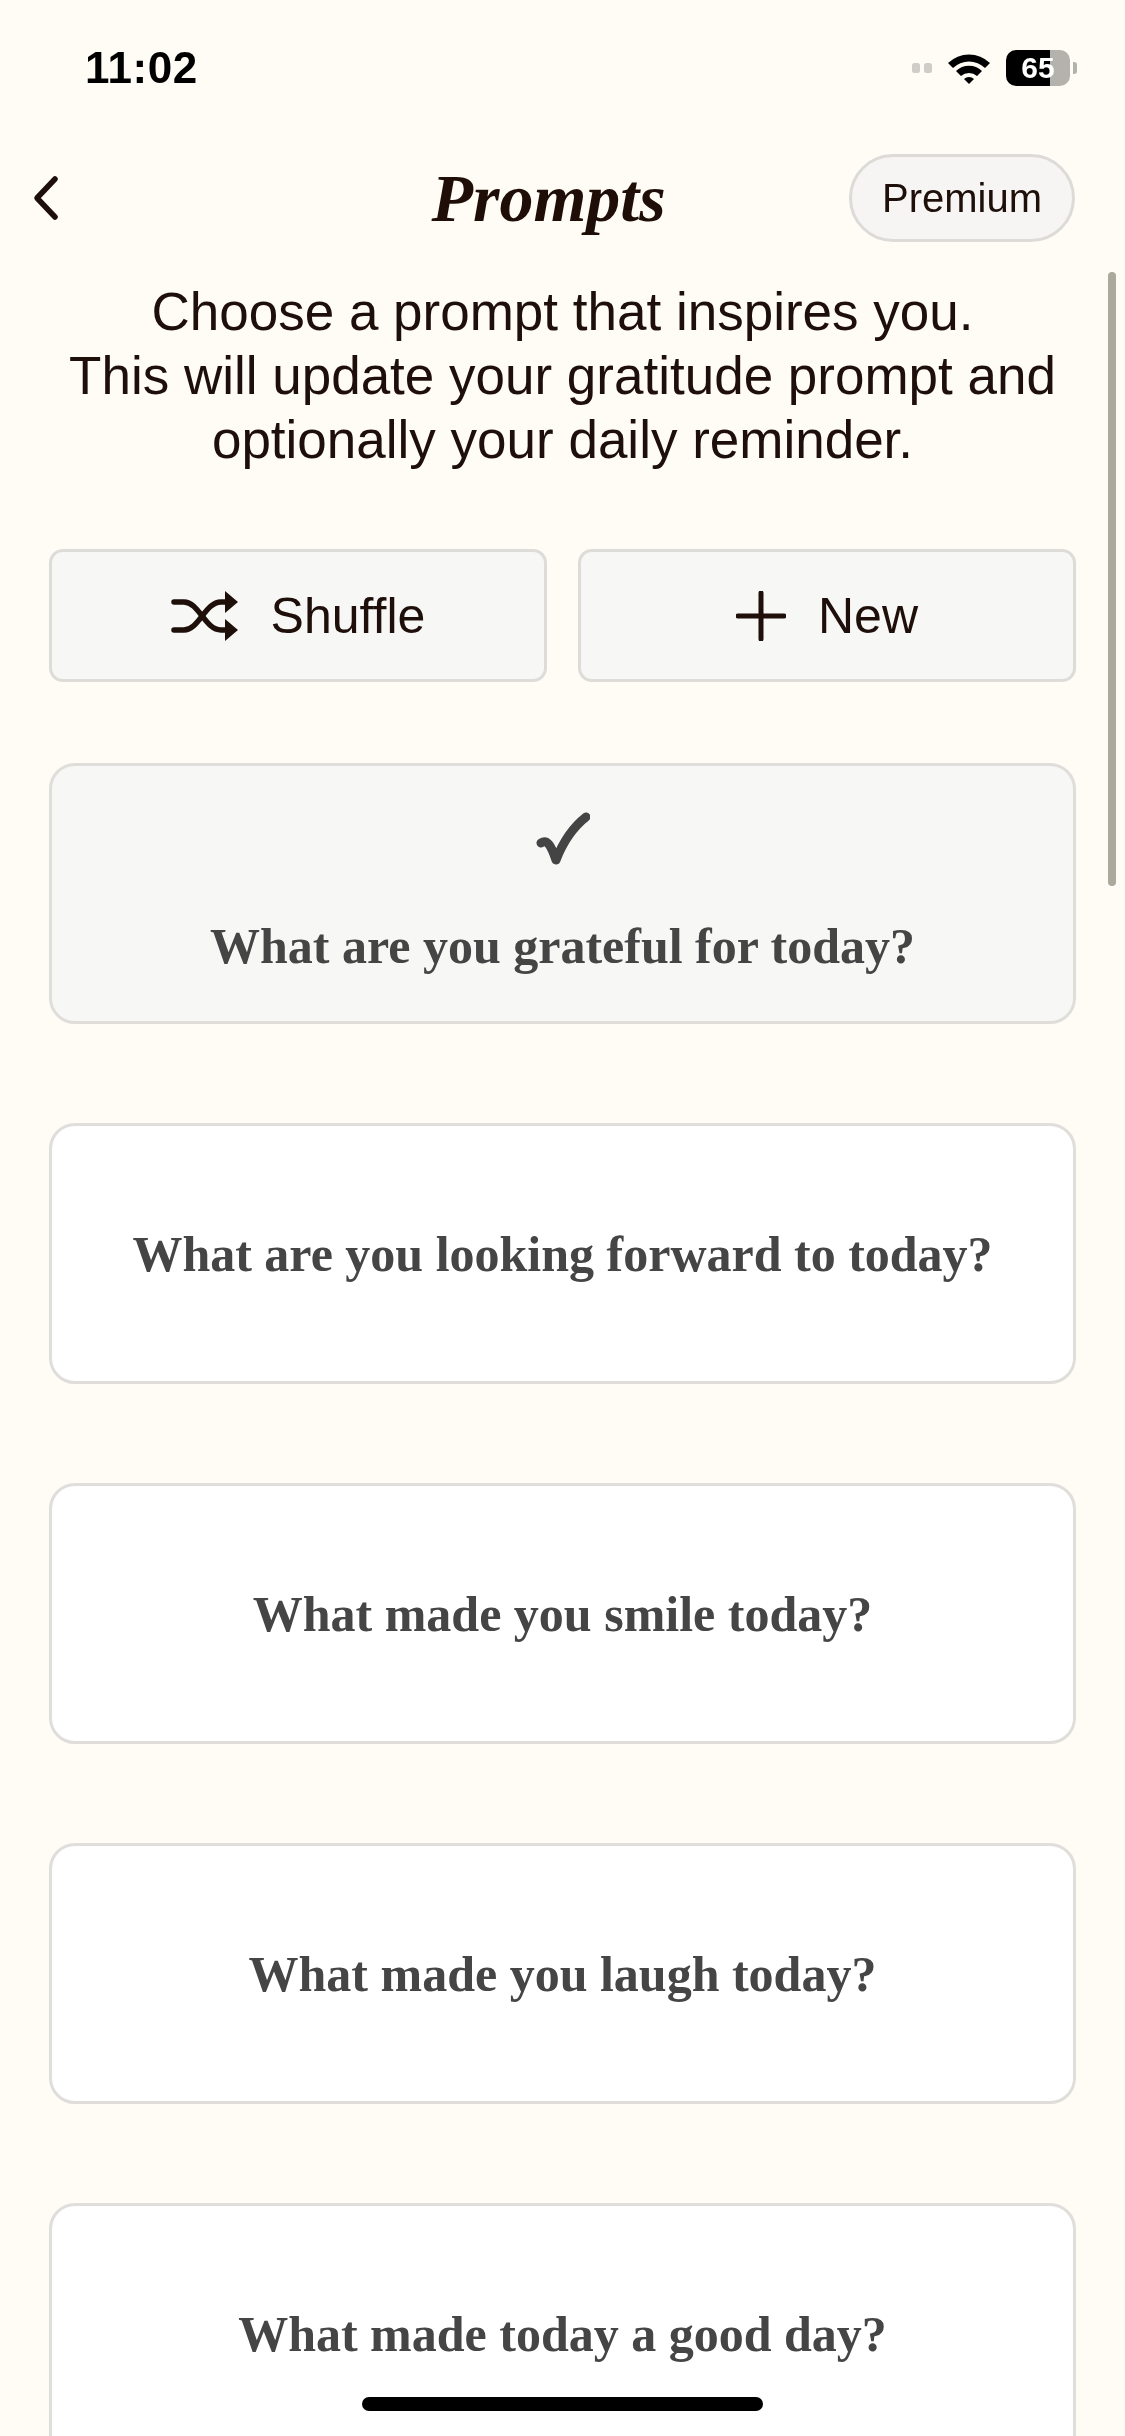  Describe the element at coordinates (562, 1253) in the screenshot. I see `prompt-card: What are you looking forward to today?` at that location.